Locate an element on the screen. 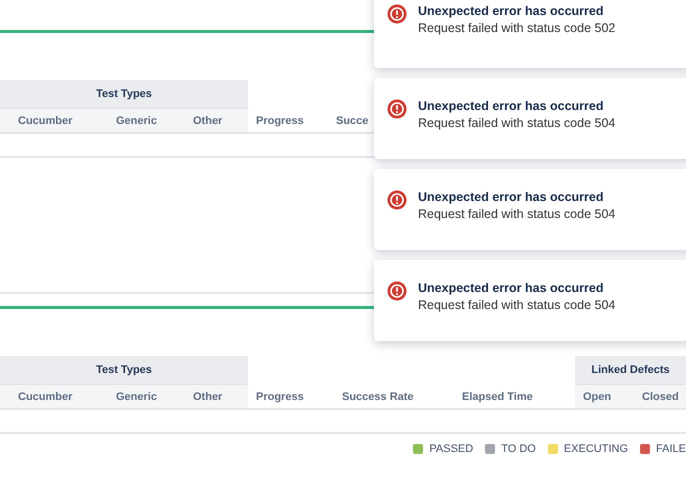 This screenshot has width=686, height=492. column-header: Success Rate is located at coordinates (378, 397).